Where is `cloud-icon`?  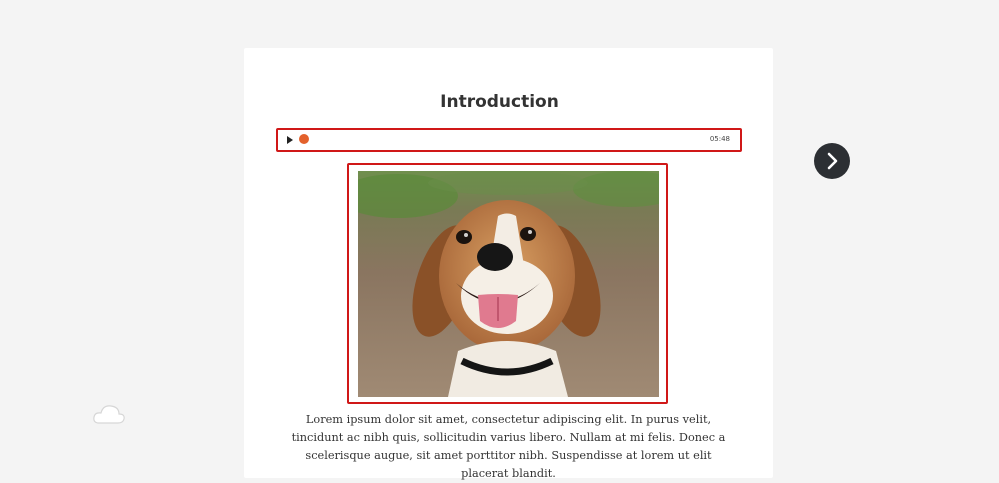
cloud-icon is located at coordinates (109, 416).